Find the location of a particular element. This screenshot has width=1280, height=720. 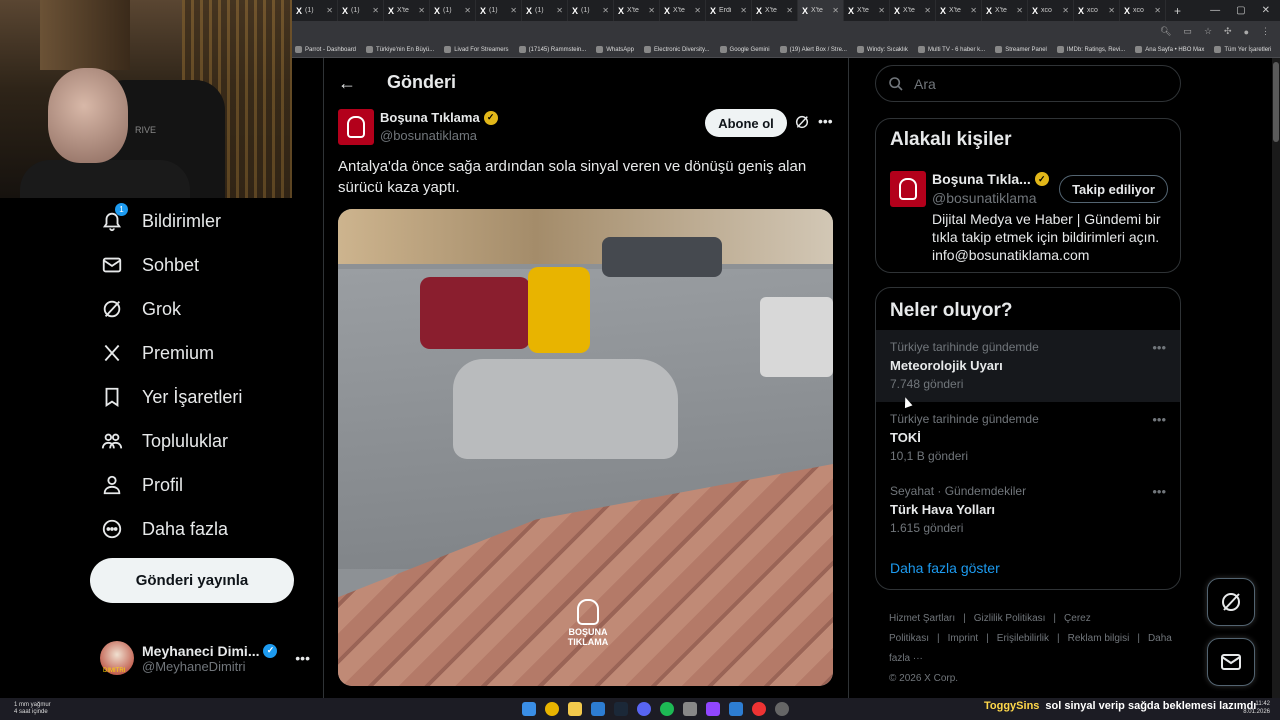

post-button: Gönderi yayınla is located at coordinates (192, 580).